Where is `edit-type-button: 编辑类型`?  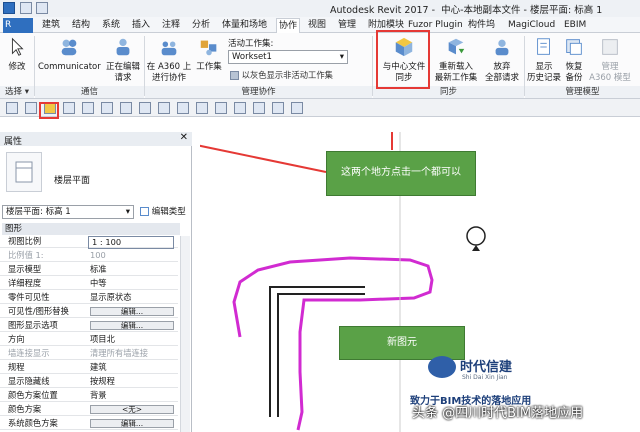 edit-type-button: 编辑类型 is located at coordinates (165, 212).